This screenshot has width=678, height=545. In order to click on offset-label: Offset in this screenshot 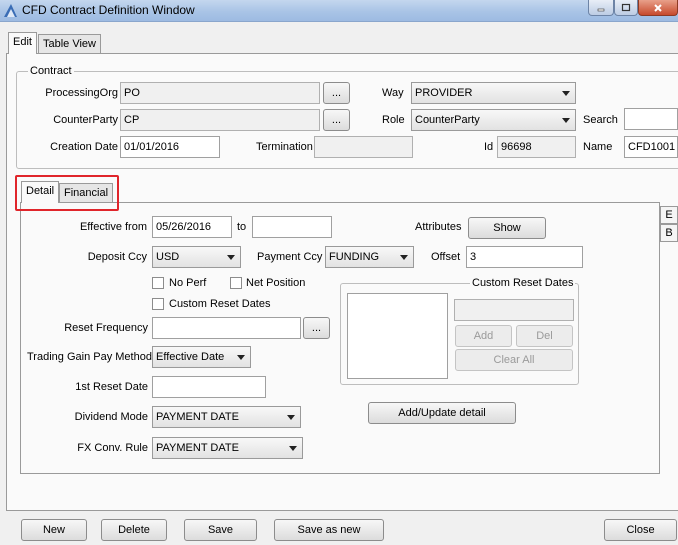, I will do `click(446, 257)`.